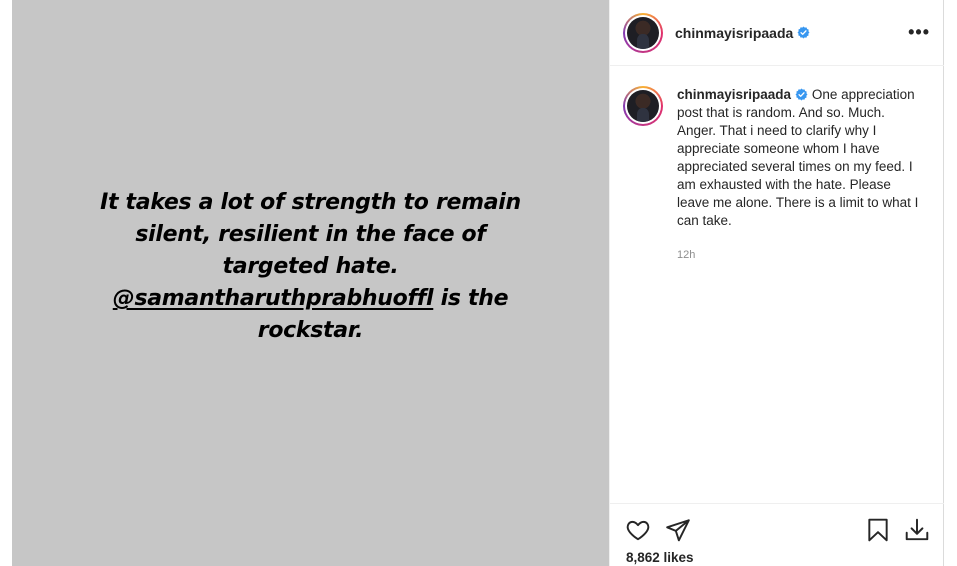 This screenshot has width=957, height=566. I want to click on caption-username: chinmayisripaada, so click(734, 94).